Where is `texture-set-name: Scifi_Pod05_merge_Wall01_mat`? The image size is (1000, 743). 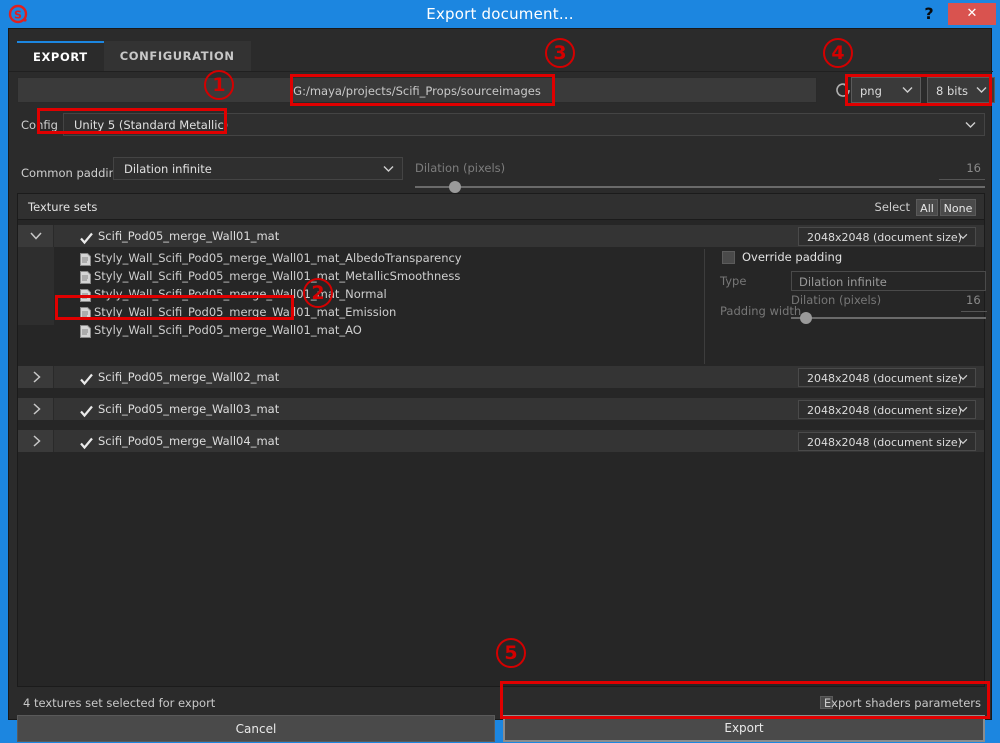 texture-set-name: Scifi_Pod05_merge_Wall01_mat is located at coordinates (189, 236).